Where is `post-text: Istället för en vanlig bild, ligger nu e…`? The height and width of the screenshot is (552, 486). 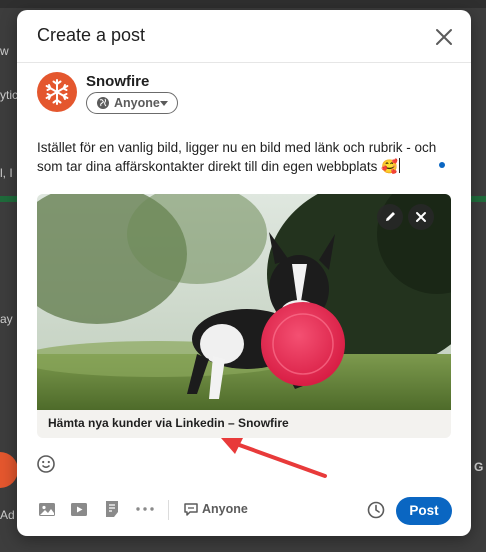
post-text: Istället för en vanlig bild, ligger nu e… is located at coordinates (237, 157).